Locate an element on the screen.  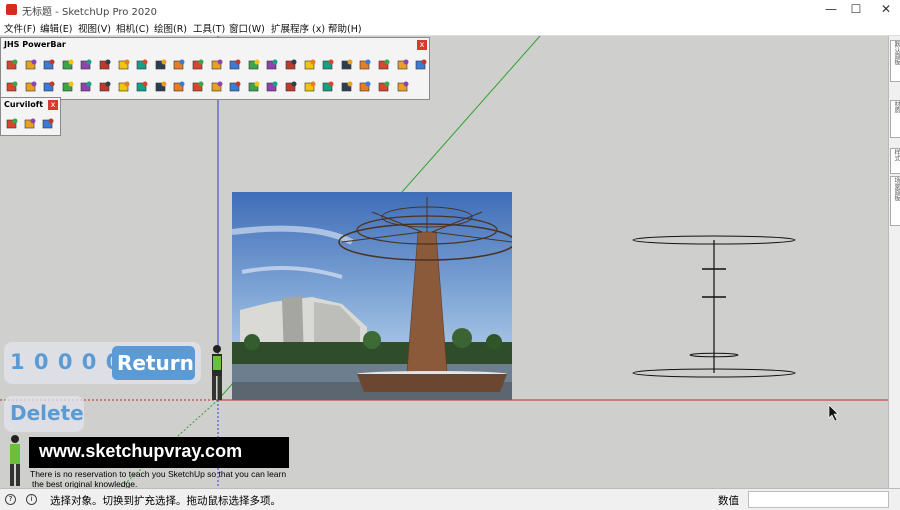
slab-icon is located at coordinates (86, 65).